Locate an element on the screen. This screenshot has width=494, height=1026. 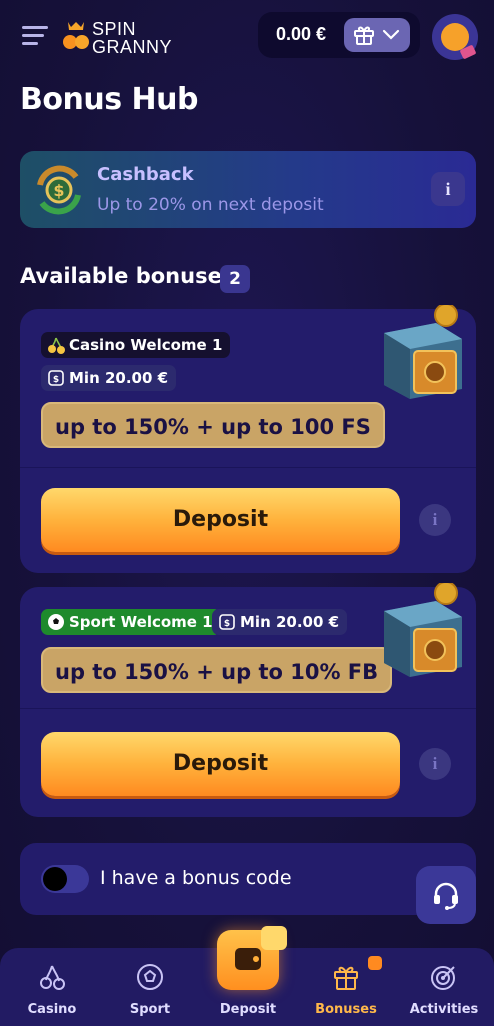
logo-line-1: SPIN is located at coordinates (114, 29).